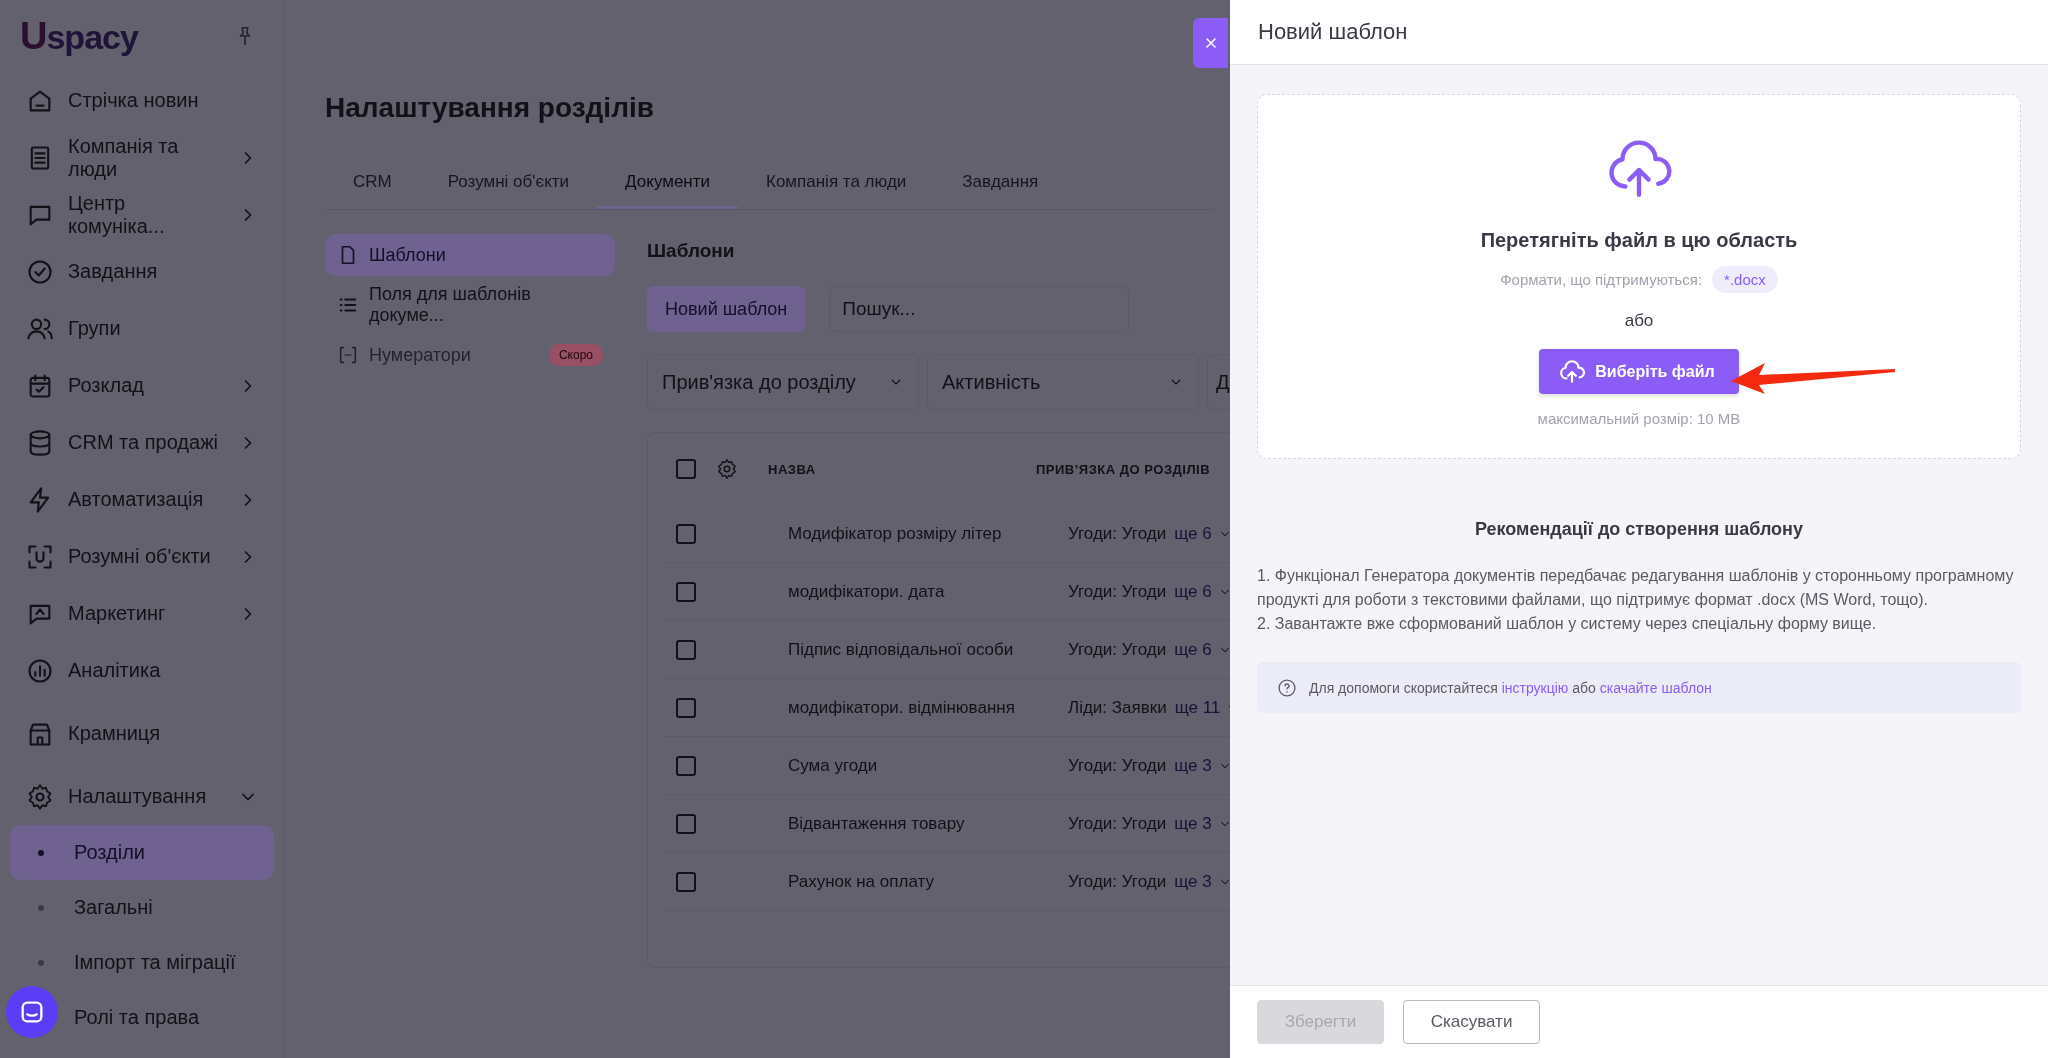  What do you see at coordinates (146, 385) in the screenshot?
I see `nav-item: Розклад` at bounding box center [146, 385].